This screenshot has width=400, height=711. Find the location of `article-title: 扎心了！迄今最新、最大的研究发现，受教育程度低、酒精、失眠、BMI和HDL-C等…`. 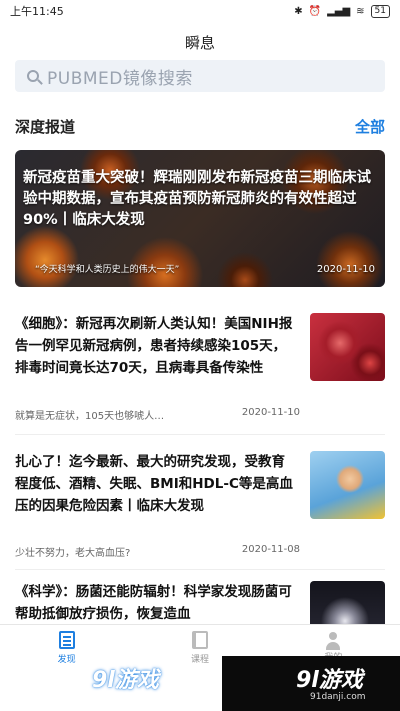

article-title: 扎心了！迄今最新、最大的研究发现，受教育程度低、酒精、失眠、BMI和HDL-C等… is located at coordinates (154, 484).